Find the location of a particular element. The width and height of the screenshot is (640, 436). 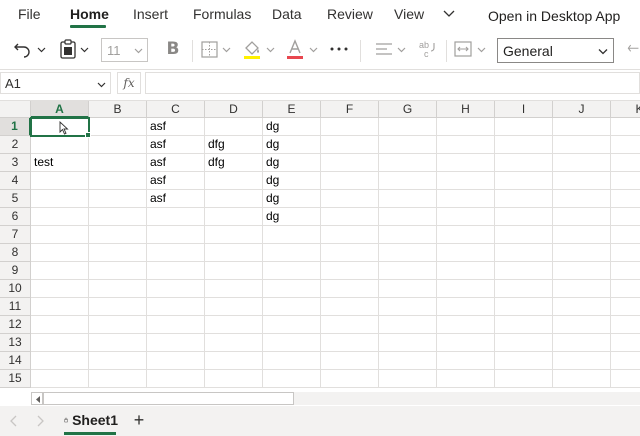

cell-g1 is located at coordinates (408, 127).